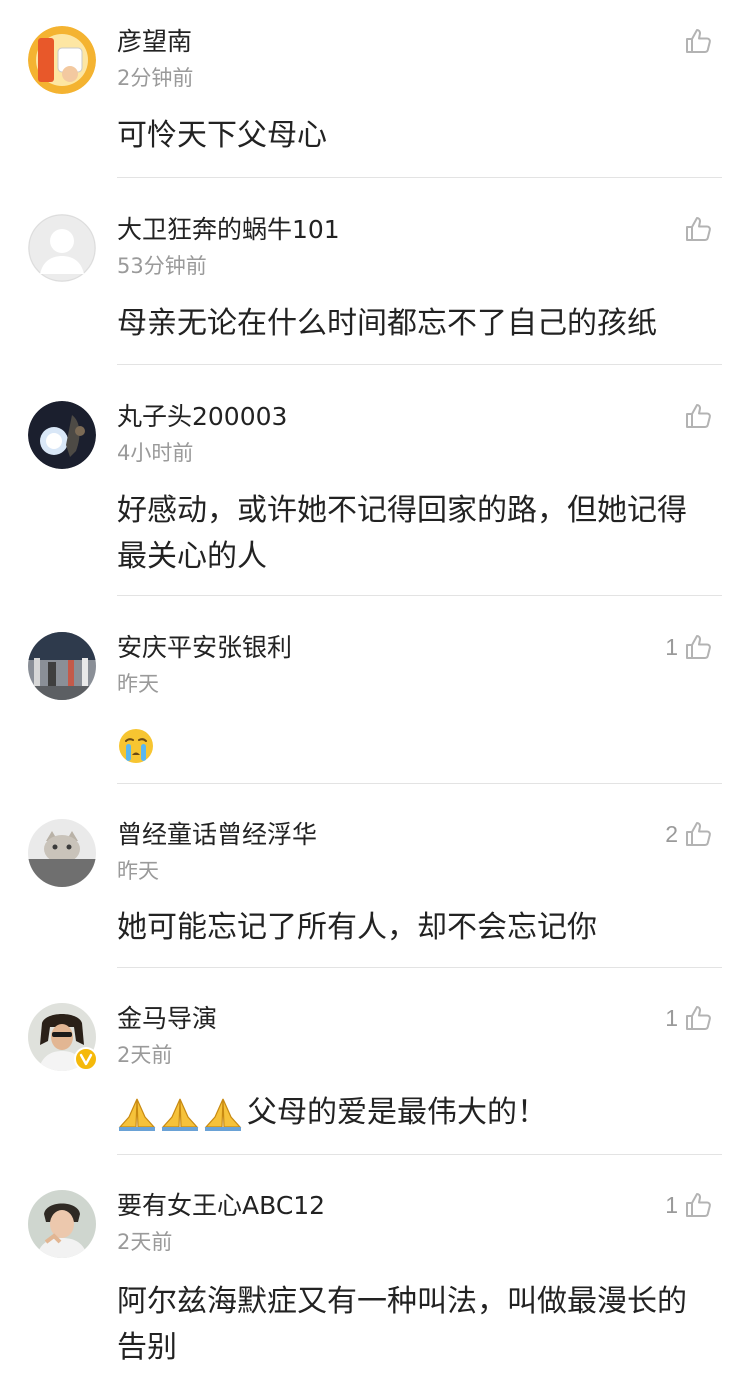 This screenshot has width=750, height=1379. I want to click on comment-item: 曾经童话曾经浮华 昨天 2 她可能忘记了所有人，却不会忘记你, so click(375, 876).